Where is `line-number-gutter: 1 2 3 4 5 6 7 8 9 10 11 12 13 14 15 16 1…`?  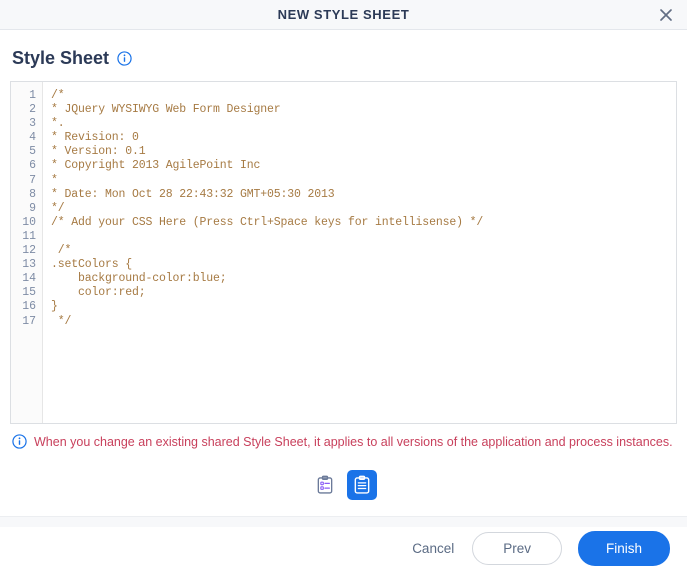 line-number-gutter: 1 2 3 4 5 6 7 8 9 10 11 12 13 14 15 16 1… is located at coordinates (27, 252).